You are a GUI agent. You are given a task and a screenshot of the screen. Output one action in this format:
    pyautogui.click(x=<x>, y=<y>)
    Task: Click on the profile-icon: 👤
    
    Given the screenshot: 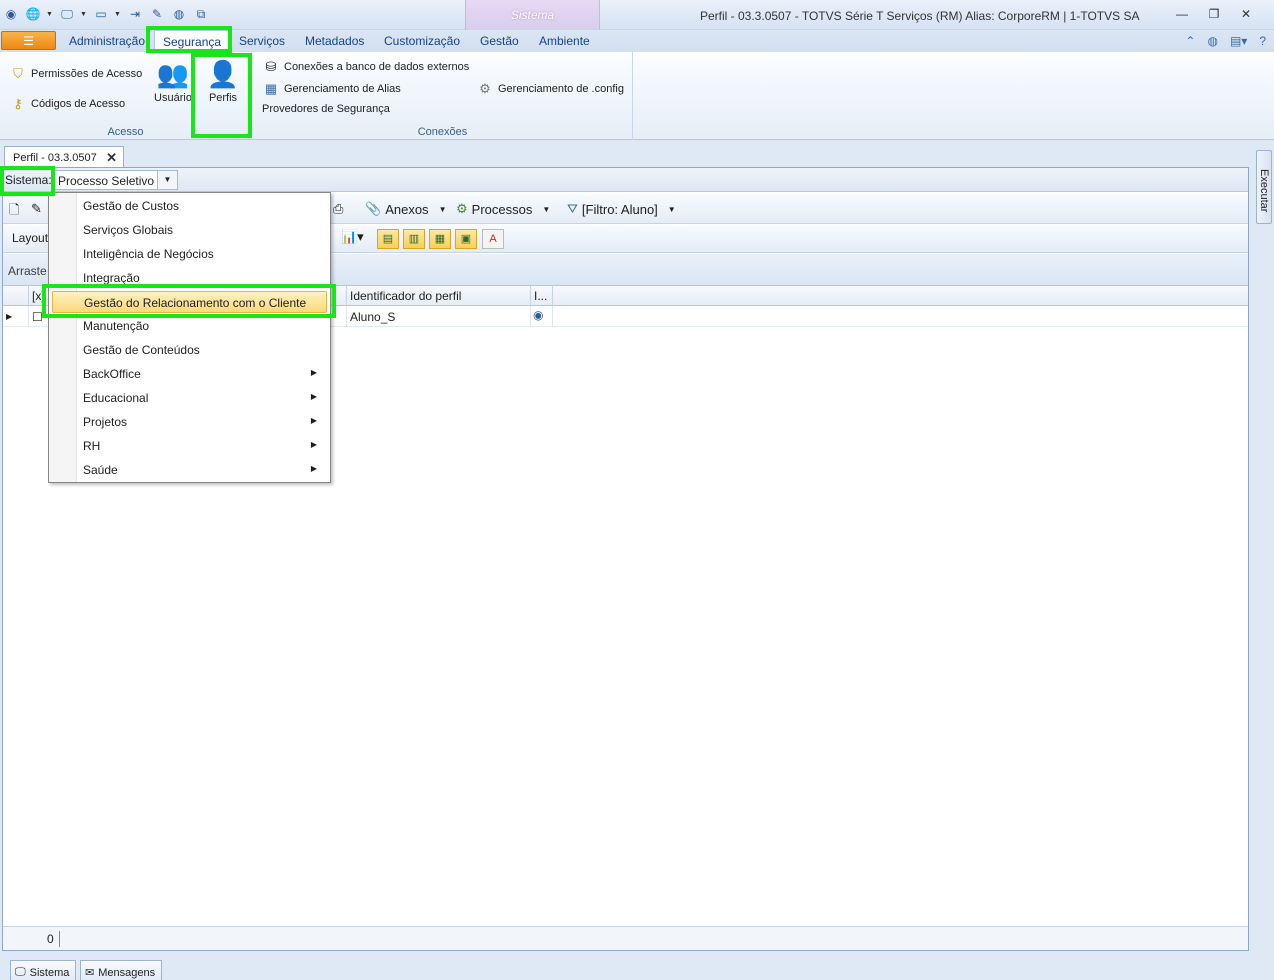 What is the action you would take?
    pyautogui.click(x=223, y=74)
    